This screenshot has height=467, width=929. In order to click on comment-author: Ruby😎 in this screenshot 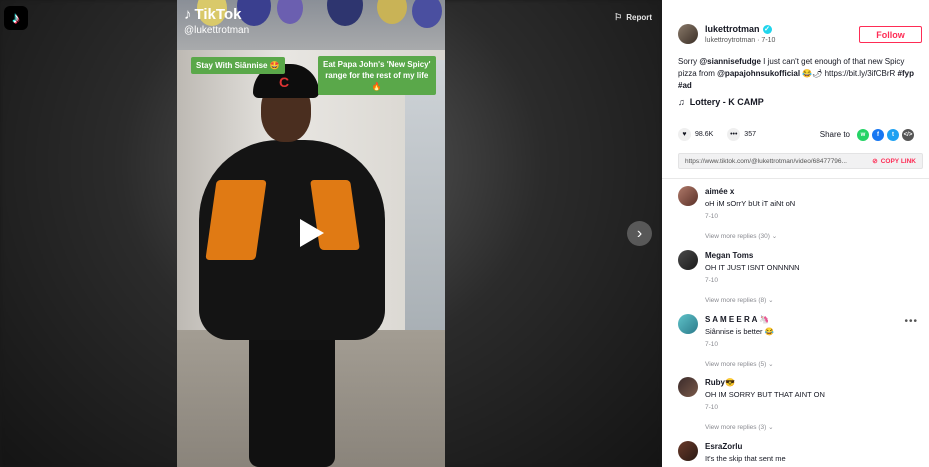, I will do `click(720, 382)`.